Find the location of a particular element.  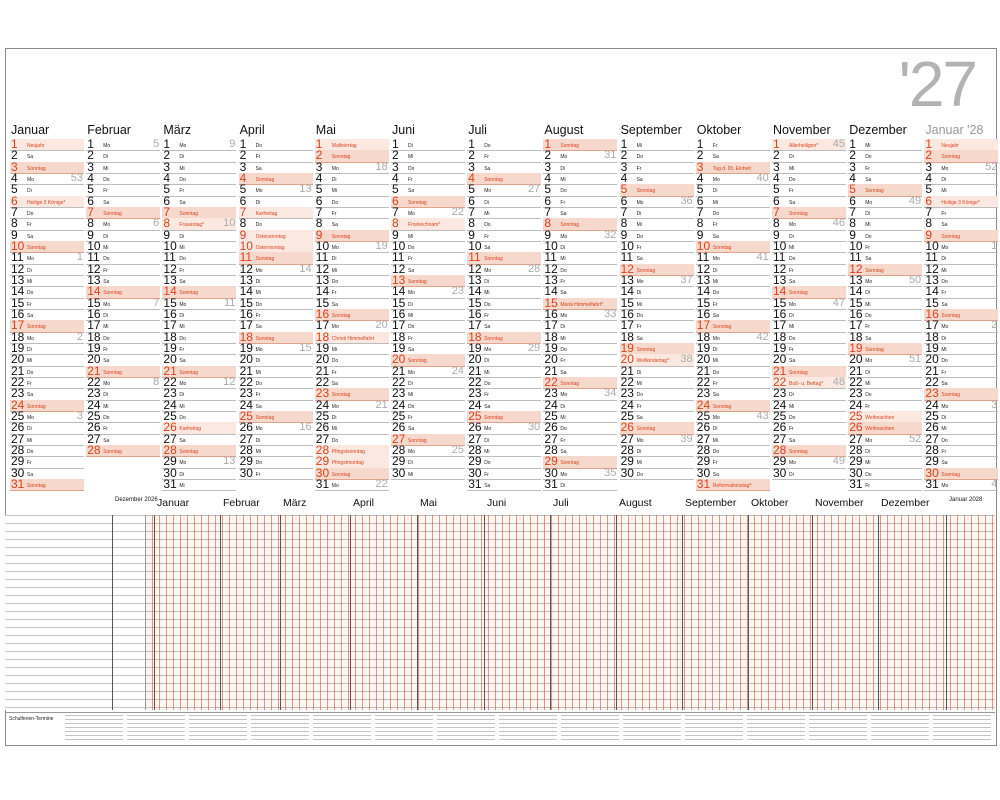

day-number: 30 is located at coordinates (246, 472).